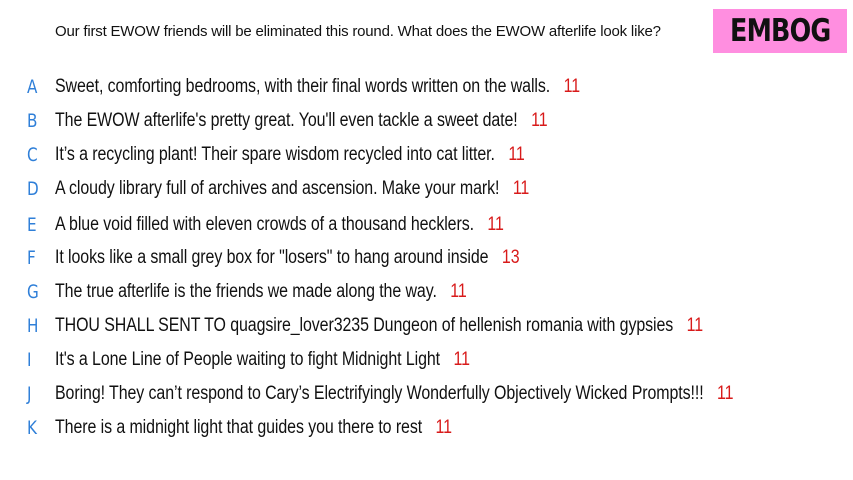 Image resolution: width=853 pixels, height=480 pixels. I want to click on response-letter: E, so click(32, 225).